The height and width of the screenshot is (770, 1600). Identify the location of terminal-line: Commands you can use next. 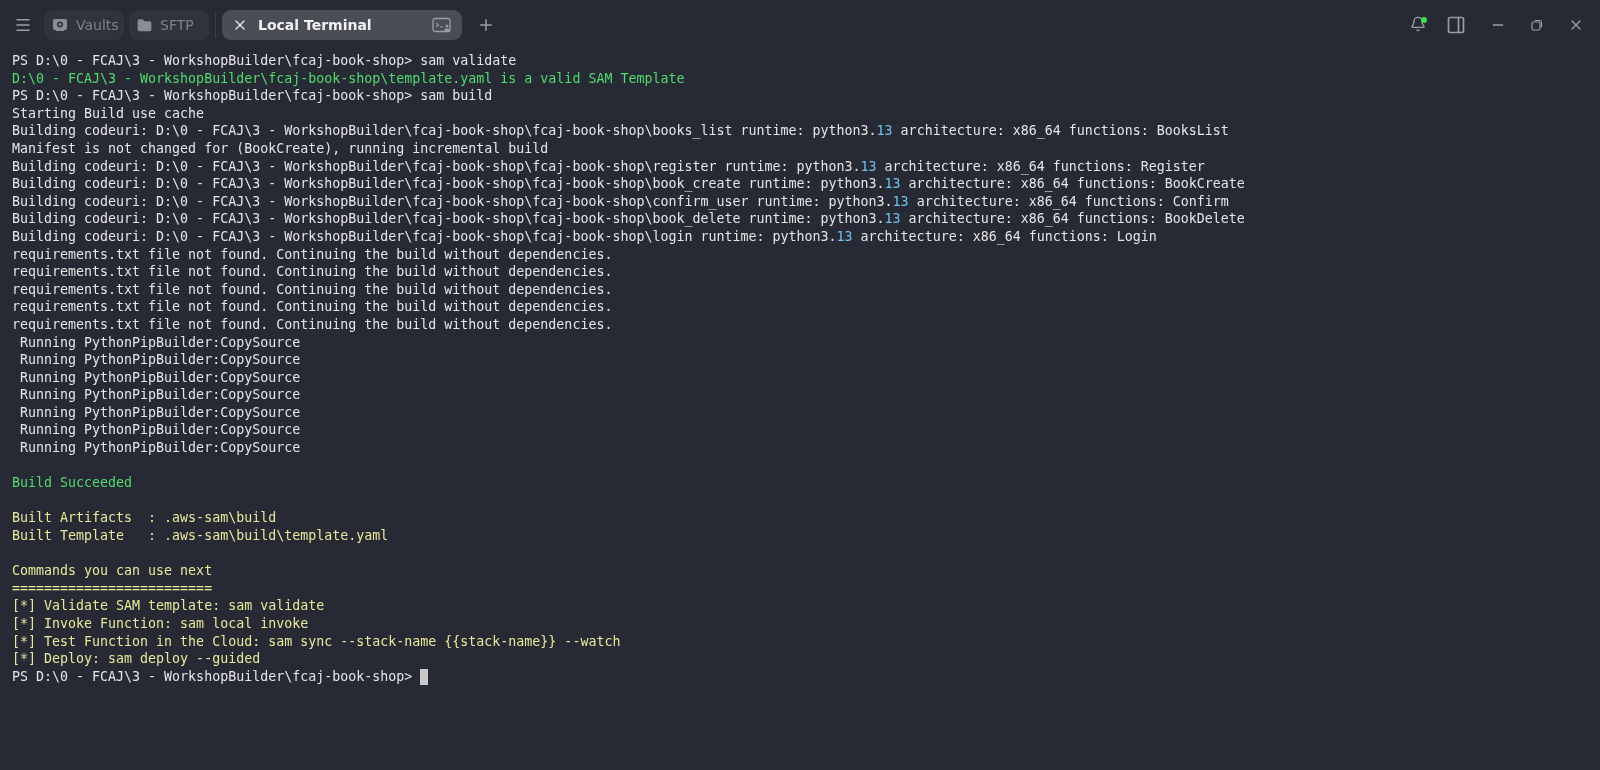
(112, 571).